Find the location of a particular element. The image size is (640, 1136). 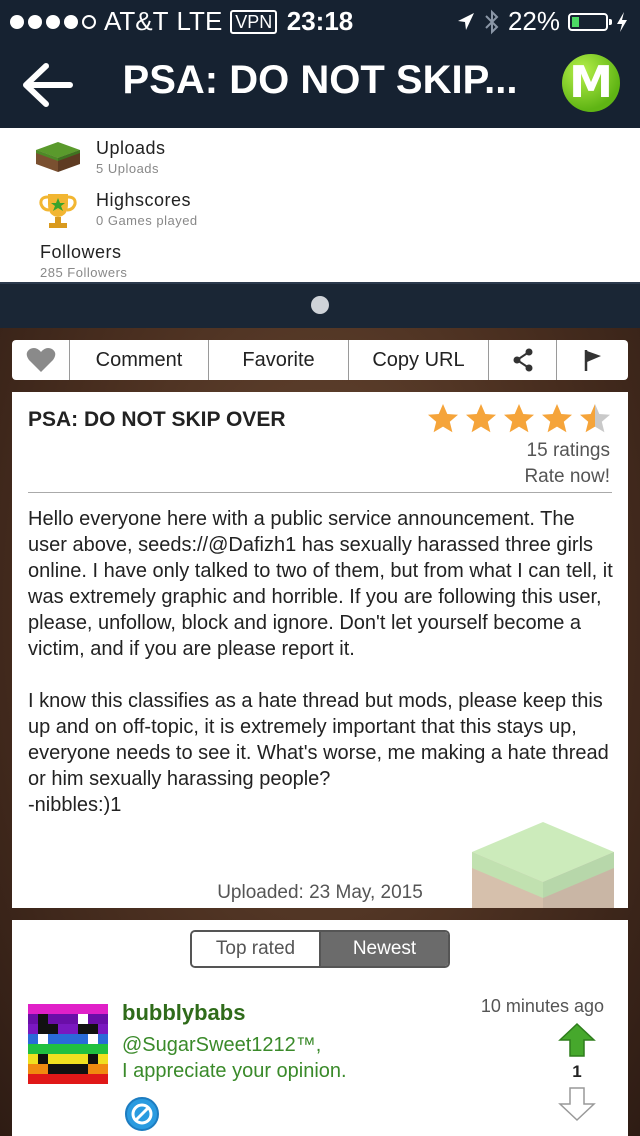

back-button is located at coordinates (48, 85).